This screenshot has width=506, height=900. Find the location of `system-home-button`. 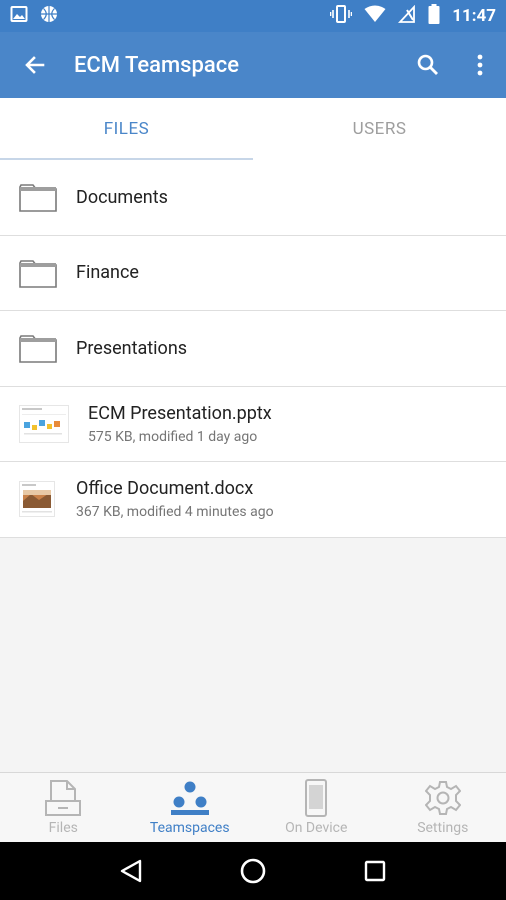

system-home-button is located at coordinates (253, 871).